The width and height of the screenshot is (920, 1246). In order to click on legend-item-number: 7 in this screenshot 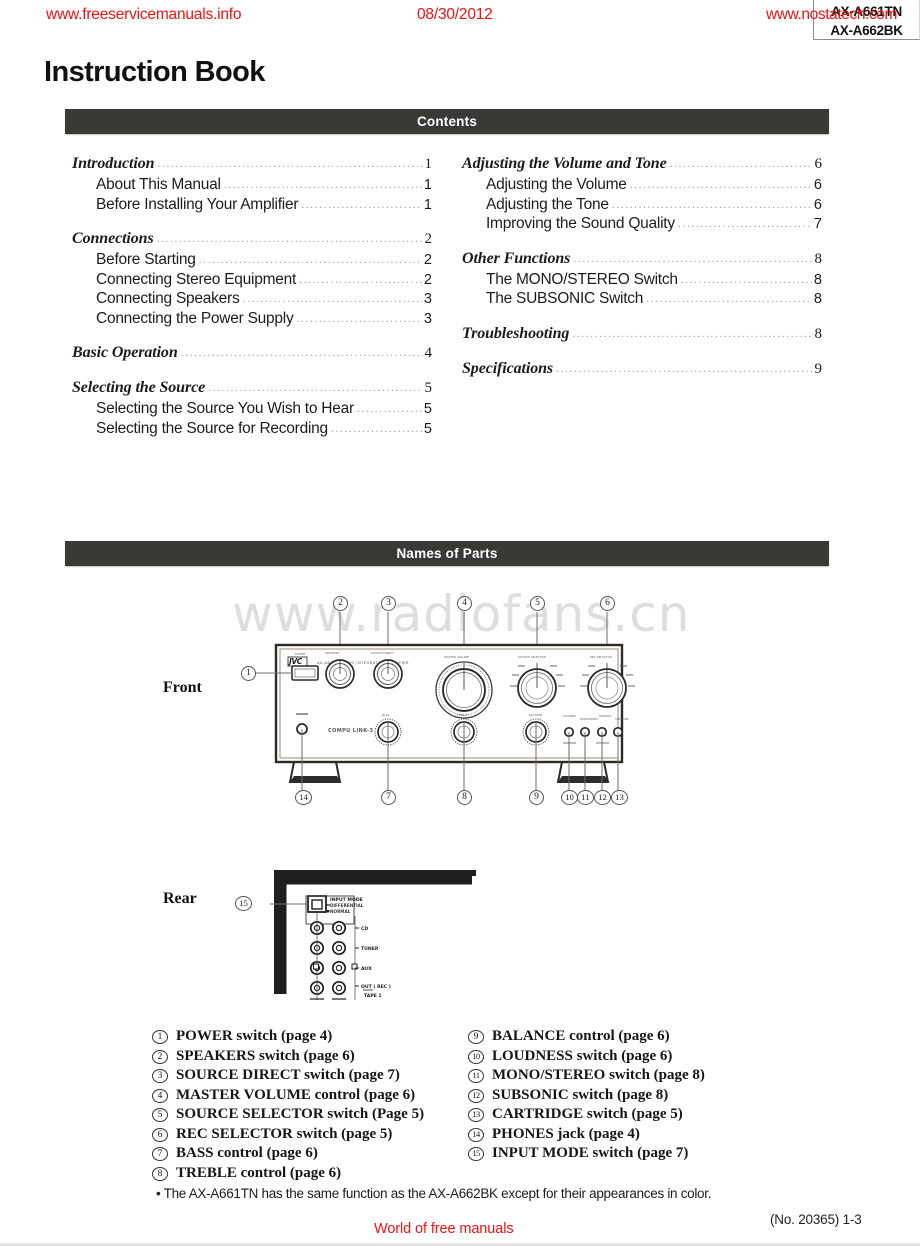, I will do `click(160, 1154)`.